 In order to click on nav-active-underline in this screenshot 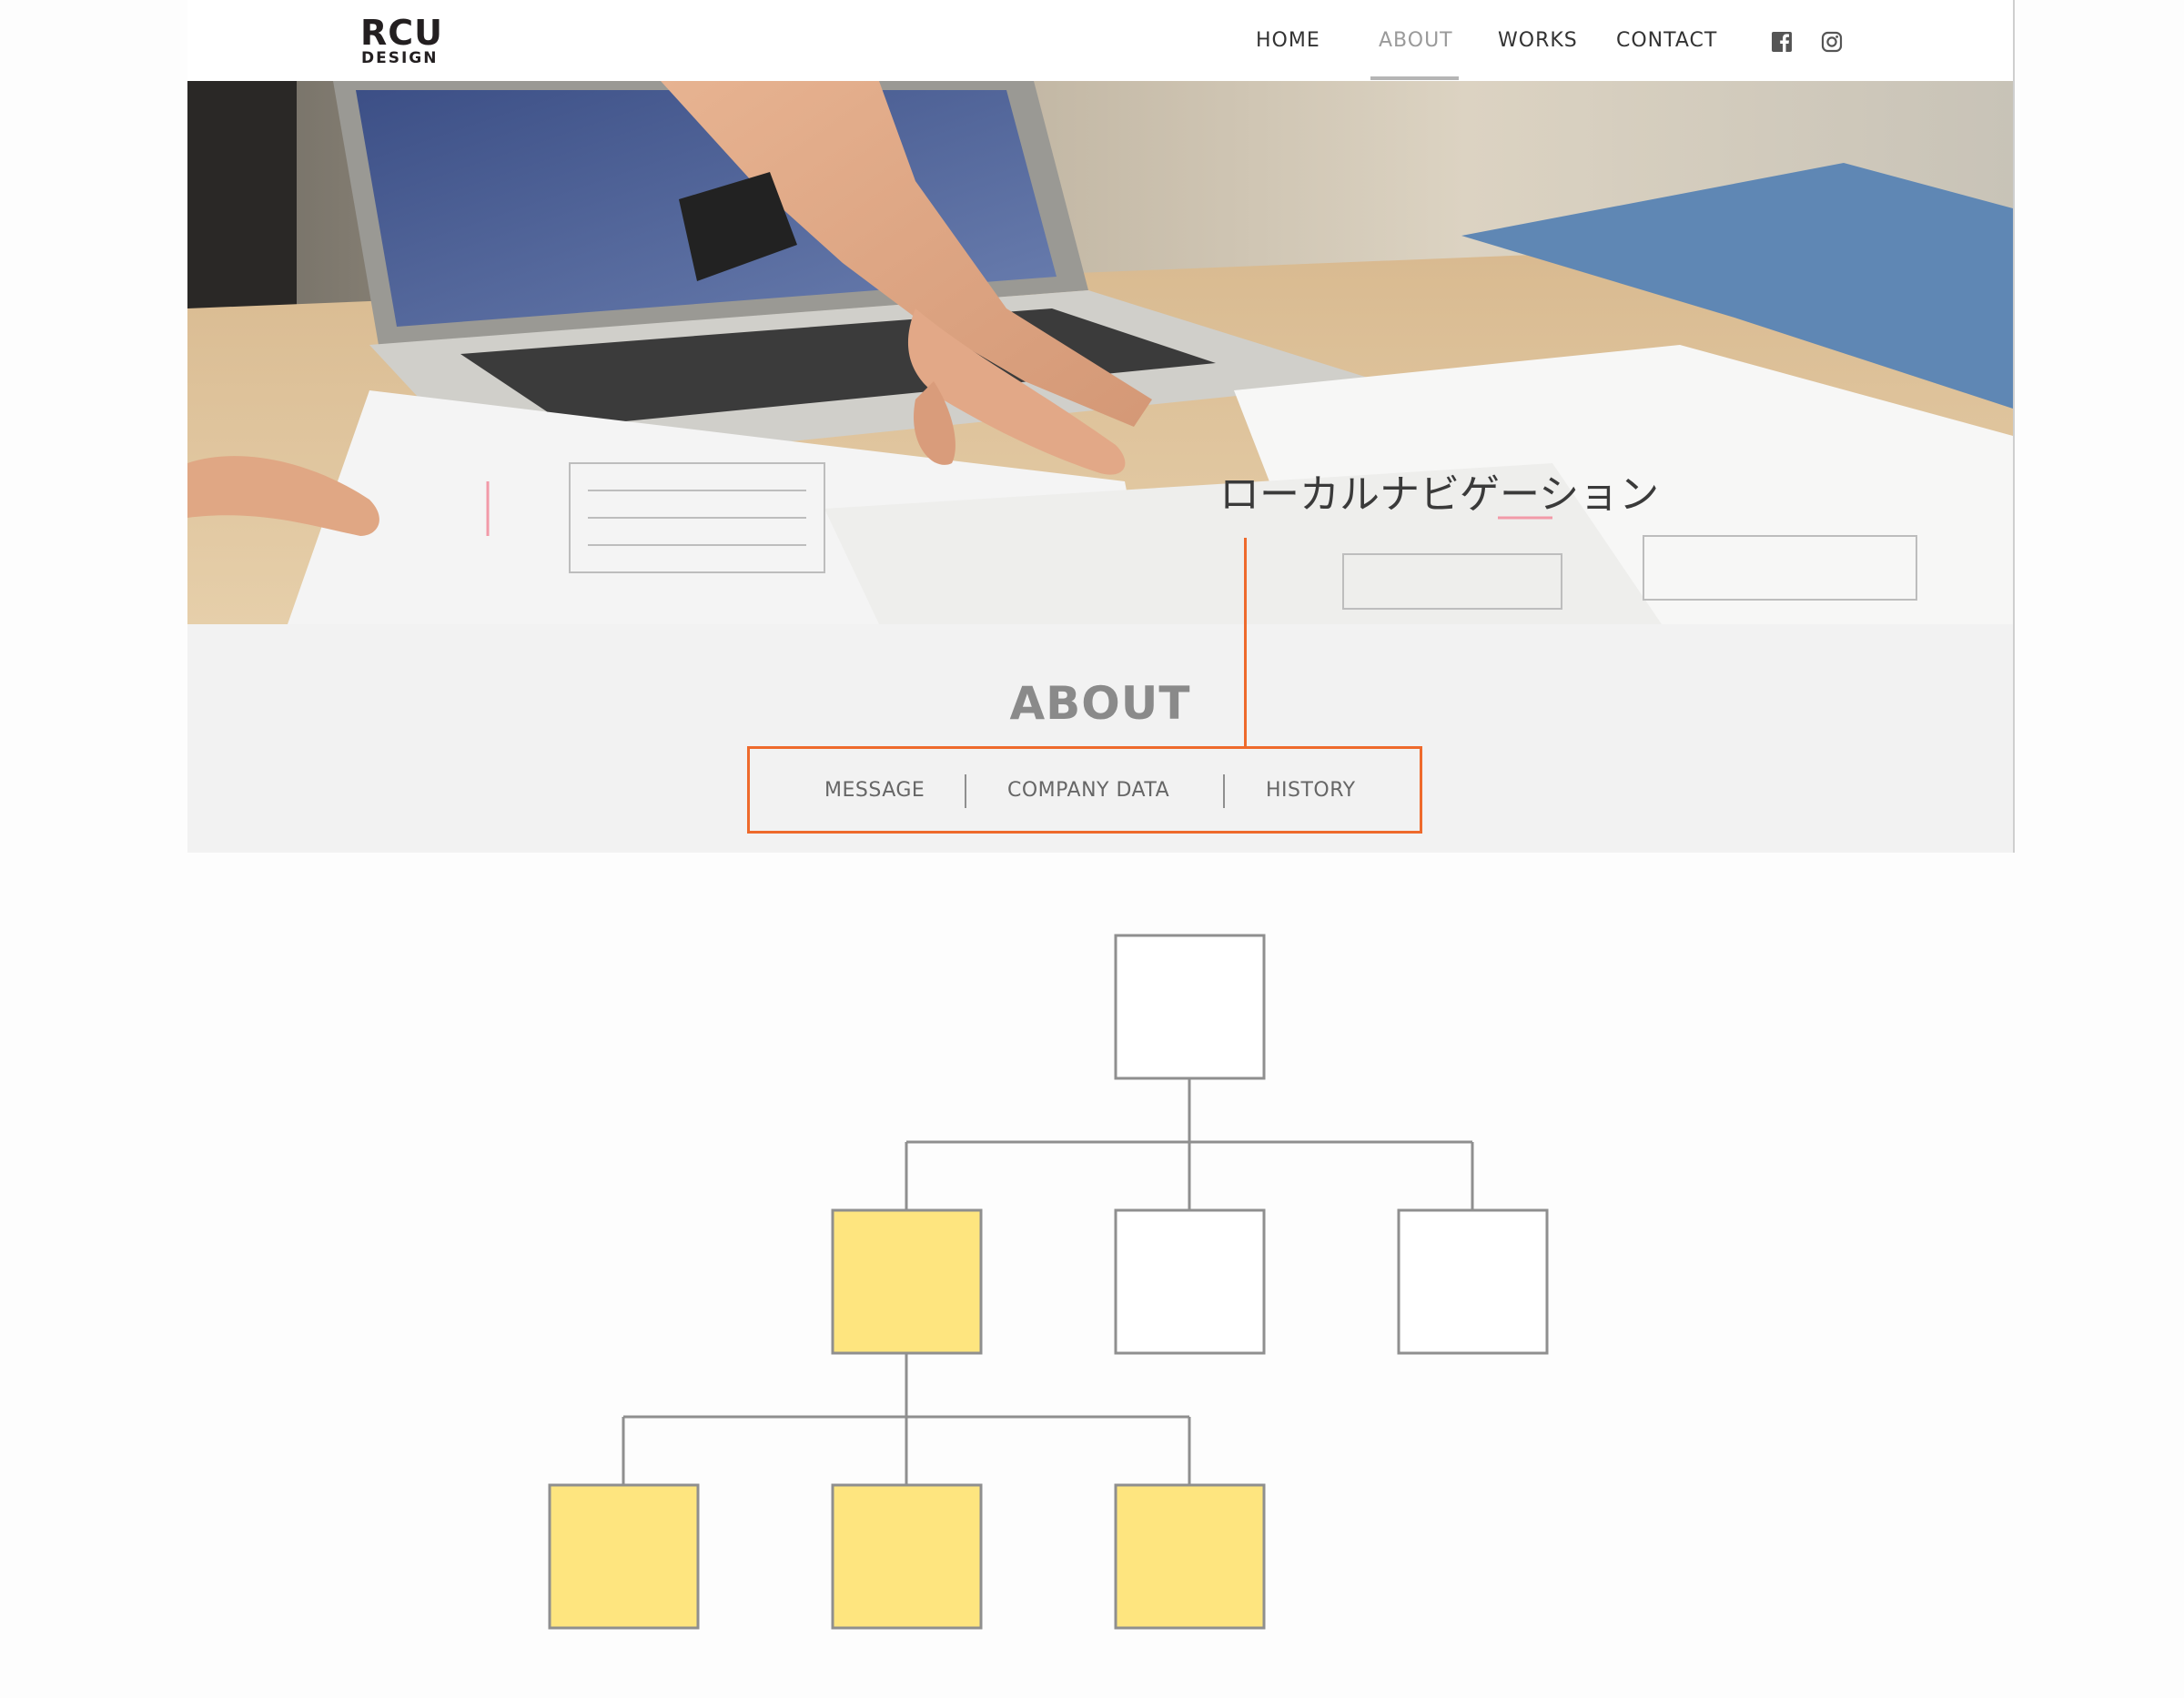, I will do `click(1415, 78)`.